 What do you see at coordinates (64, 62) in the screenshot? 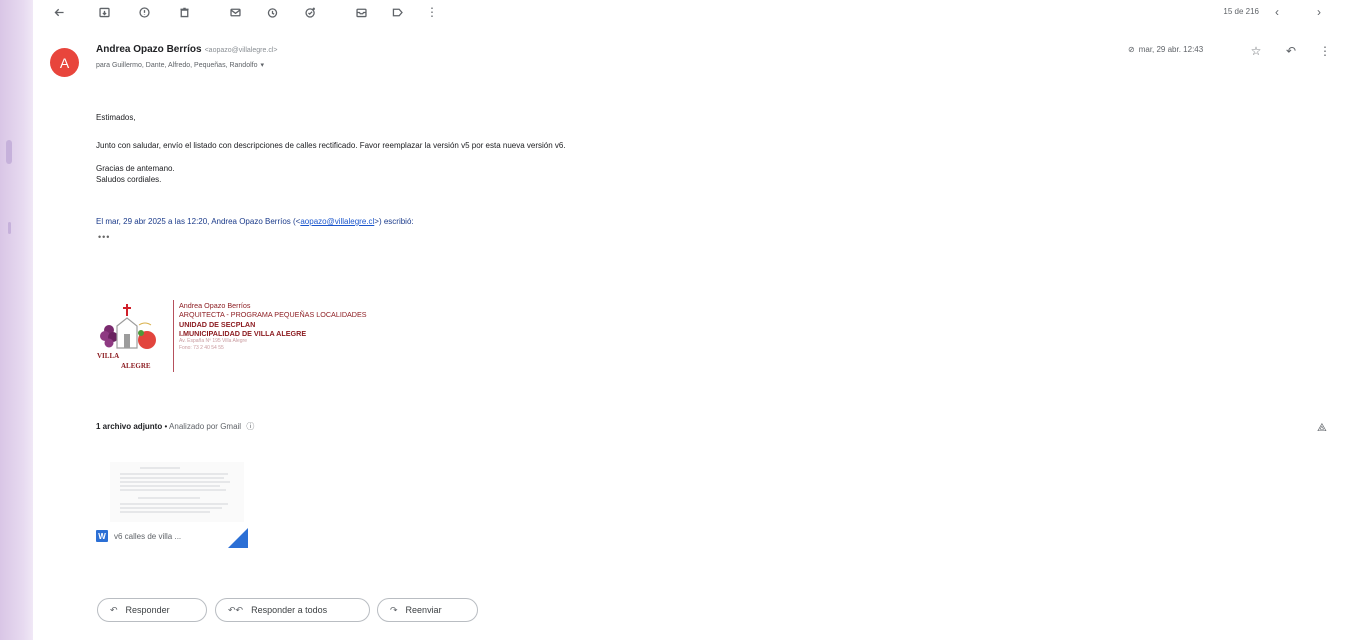
I see `sender-avatar: A` at bounding box center [64, 62].